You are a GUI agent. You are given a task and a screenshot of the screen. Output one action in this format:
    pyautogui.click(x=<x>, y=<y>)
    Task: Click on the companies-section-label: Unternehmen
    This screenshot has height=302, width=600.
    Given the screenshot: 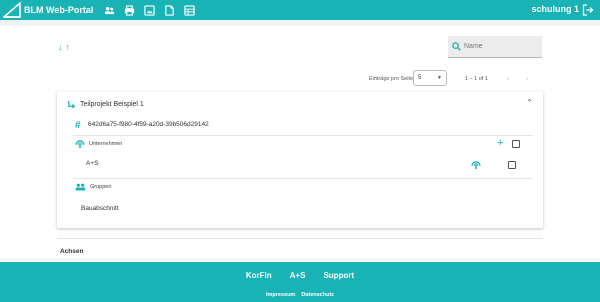 What is the action you would take?
    pyautogui.click(x=98, y=144)
    